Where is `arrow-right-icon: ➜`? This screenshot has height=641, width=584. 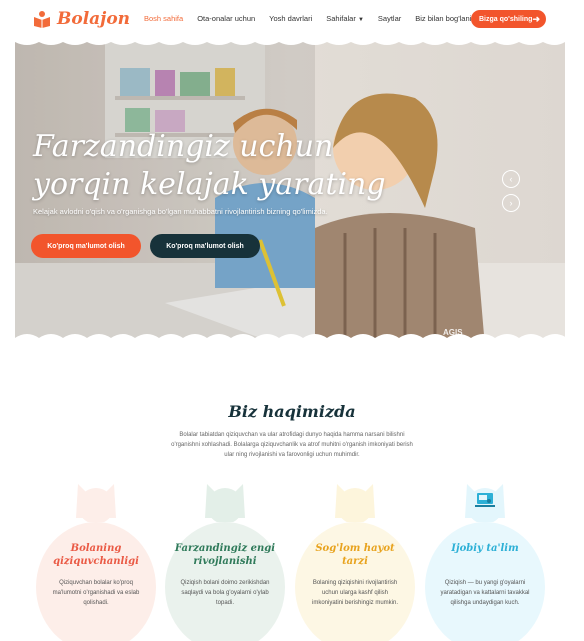
arrow-right-icon: ➜ is located at coordinates (536, 19).